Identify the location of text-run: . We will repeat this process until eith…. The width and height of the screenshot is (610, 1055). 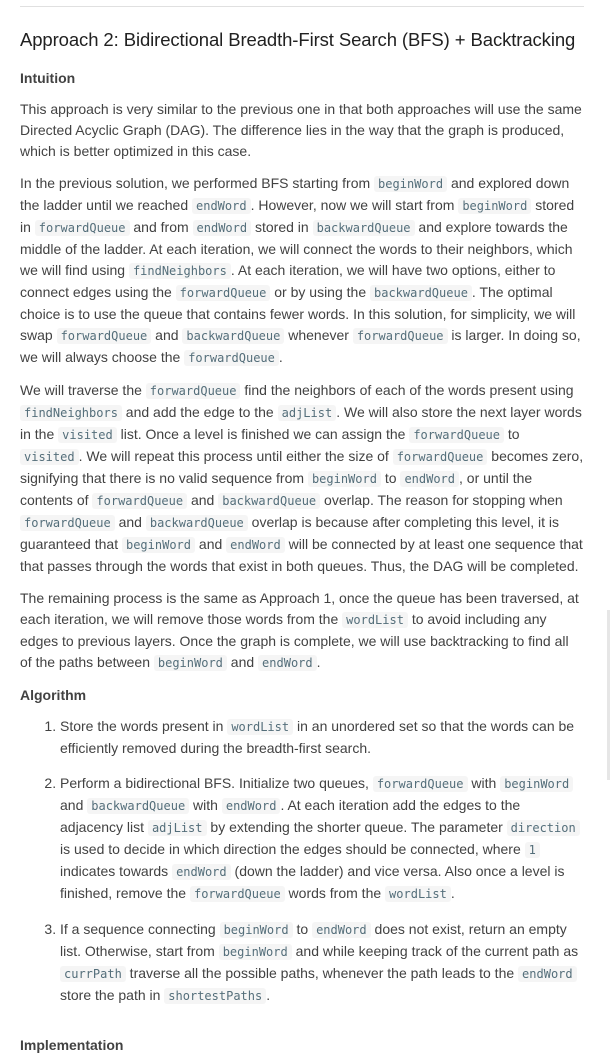
(235, 456).